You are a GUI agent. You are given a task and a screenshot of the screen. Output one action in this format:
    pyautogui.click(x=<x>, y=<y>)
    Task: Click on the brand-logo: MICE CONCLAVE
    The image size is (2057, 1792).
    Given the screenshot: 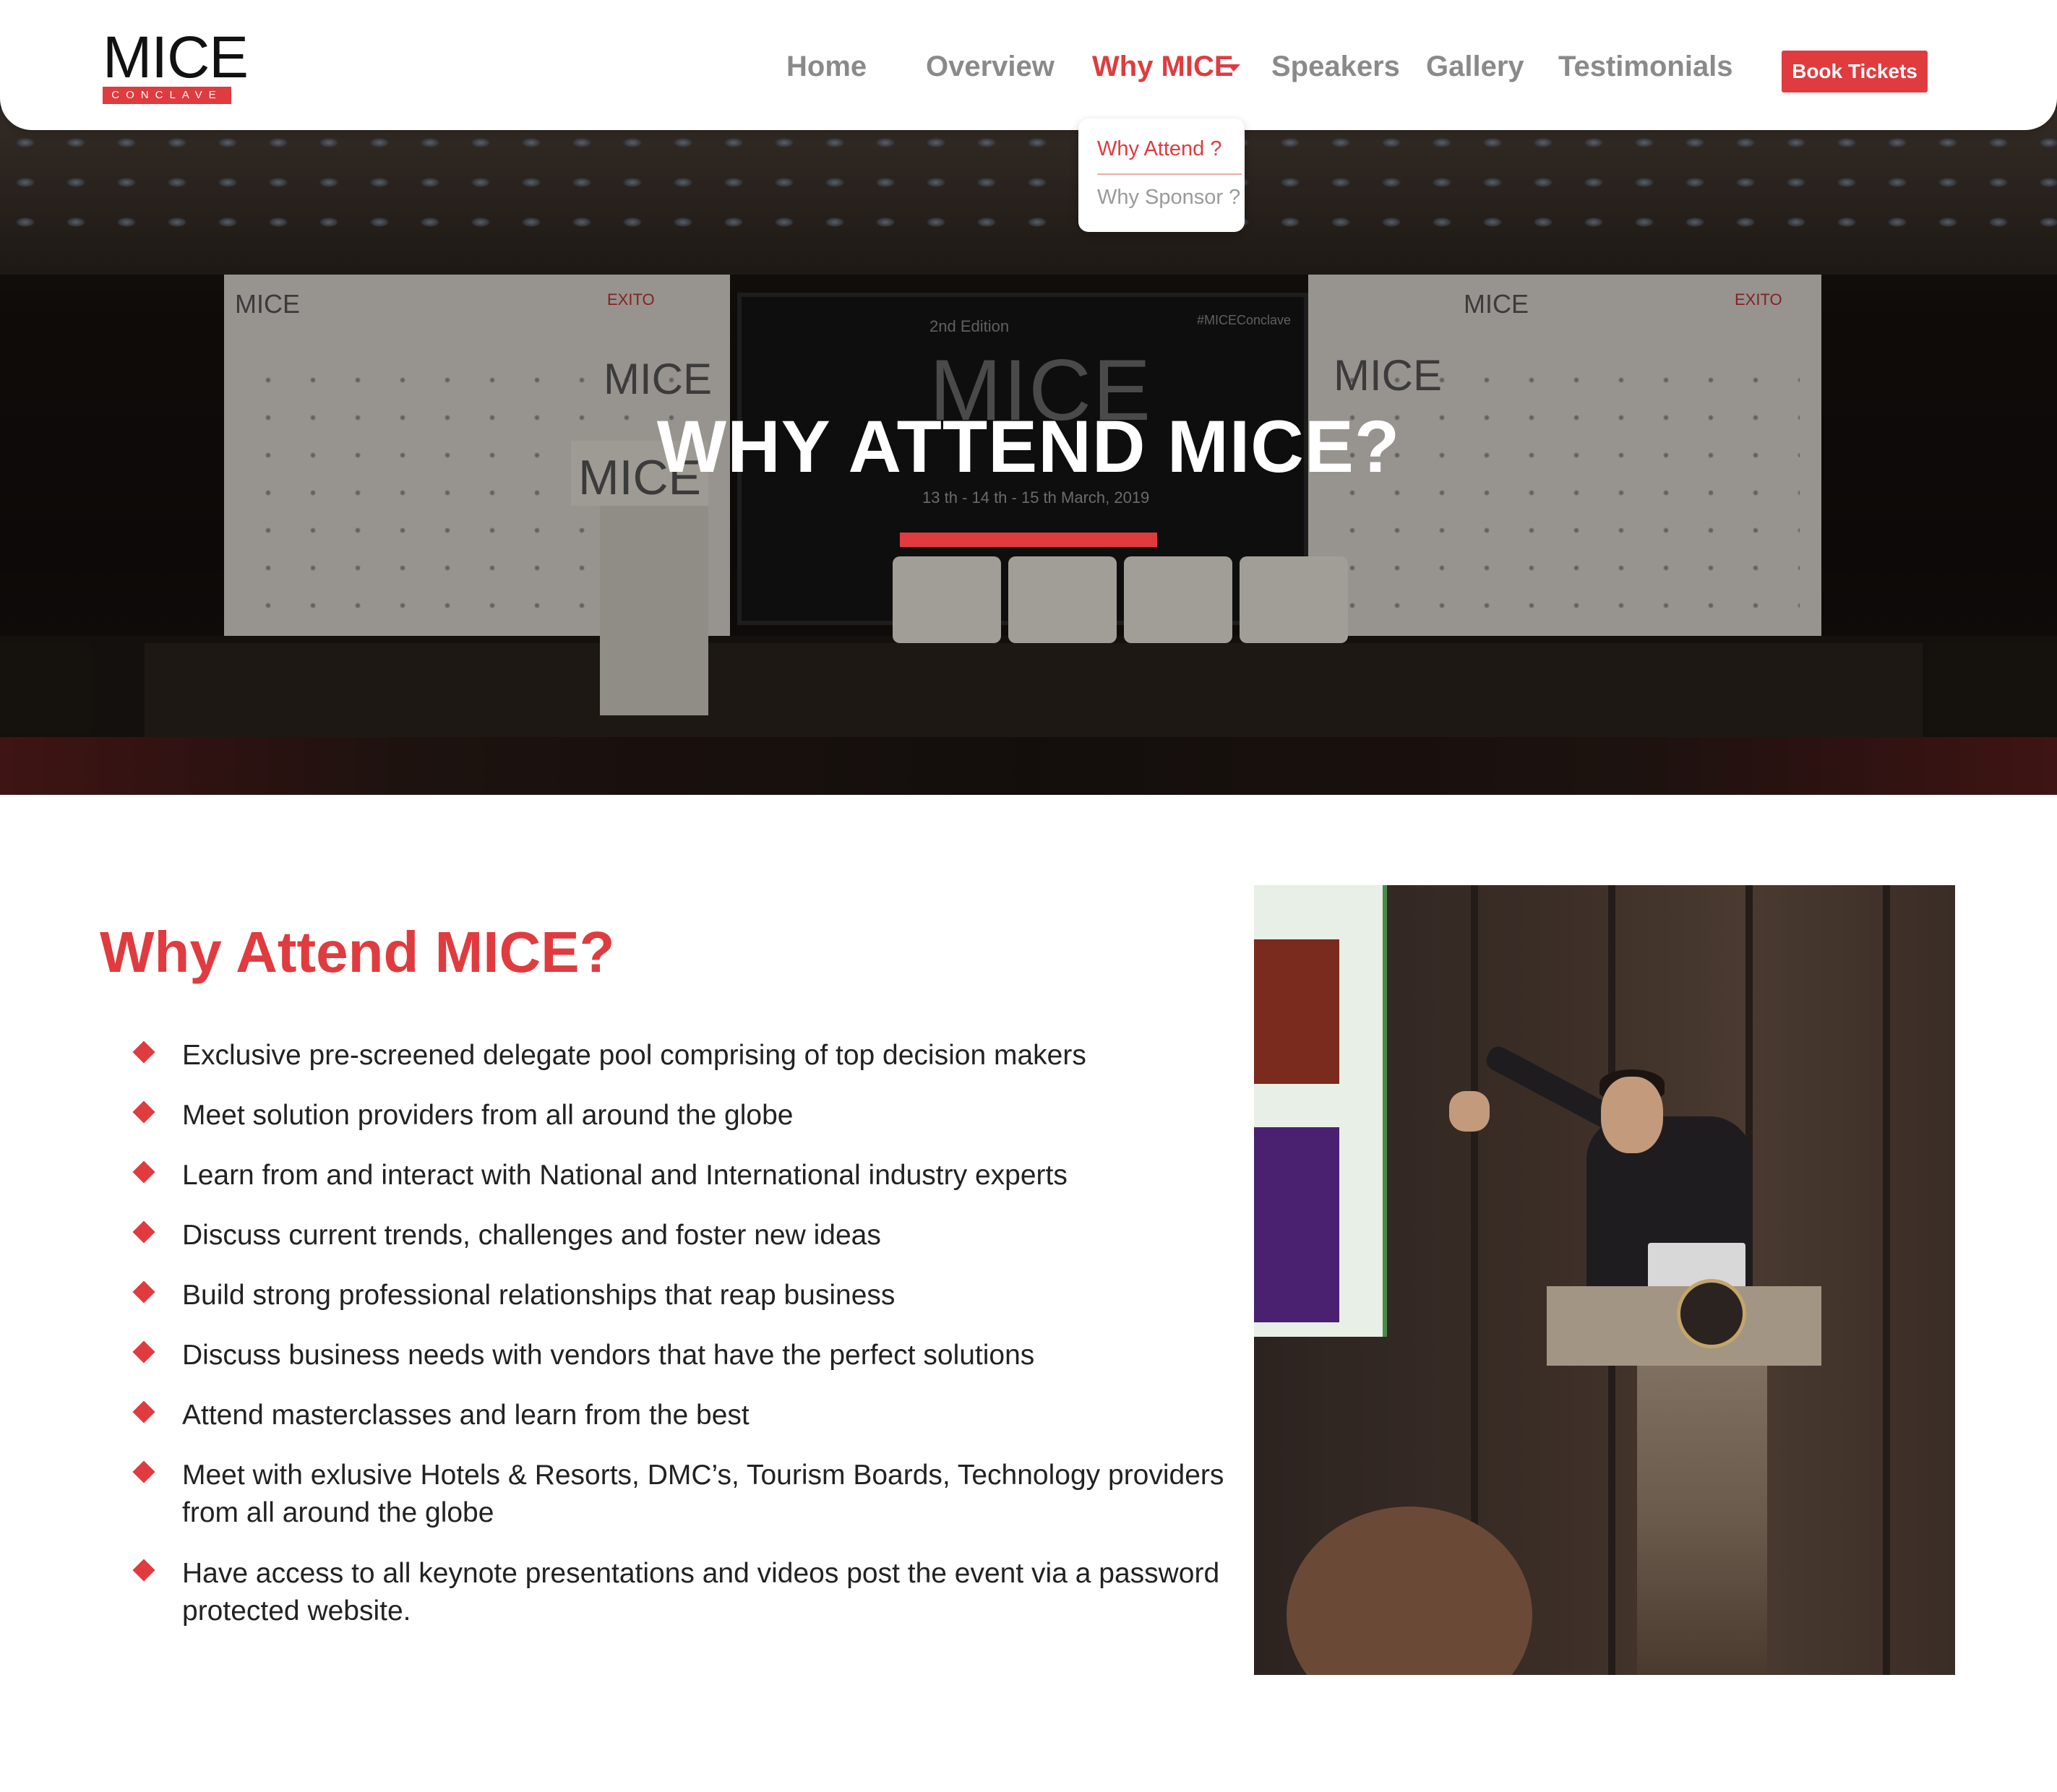 What is the action you would take?
    pyautogui.click(x=176, y=64)
    